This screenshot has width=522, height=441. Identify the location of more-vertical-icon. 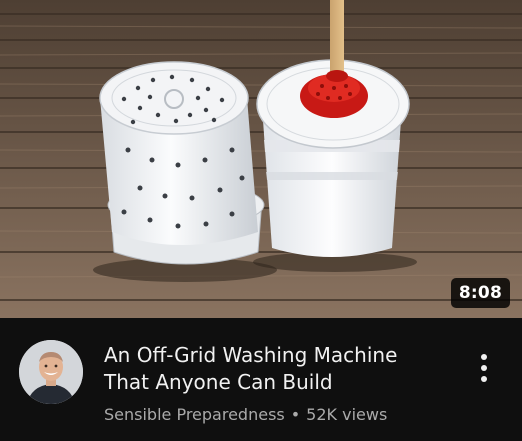
(484, 368).